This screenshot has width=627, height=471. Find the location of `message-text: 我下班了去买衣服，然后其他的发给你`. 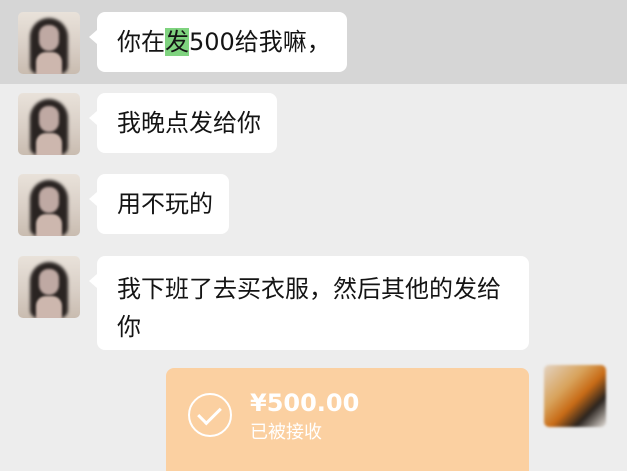

message-text: 我下班了去买衣服，然后其他的发给你 is located at coordinates (309, 308).